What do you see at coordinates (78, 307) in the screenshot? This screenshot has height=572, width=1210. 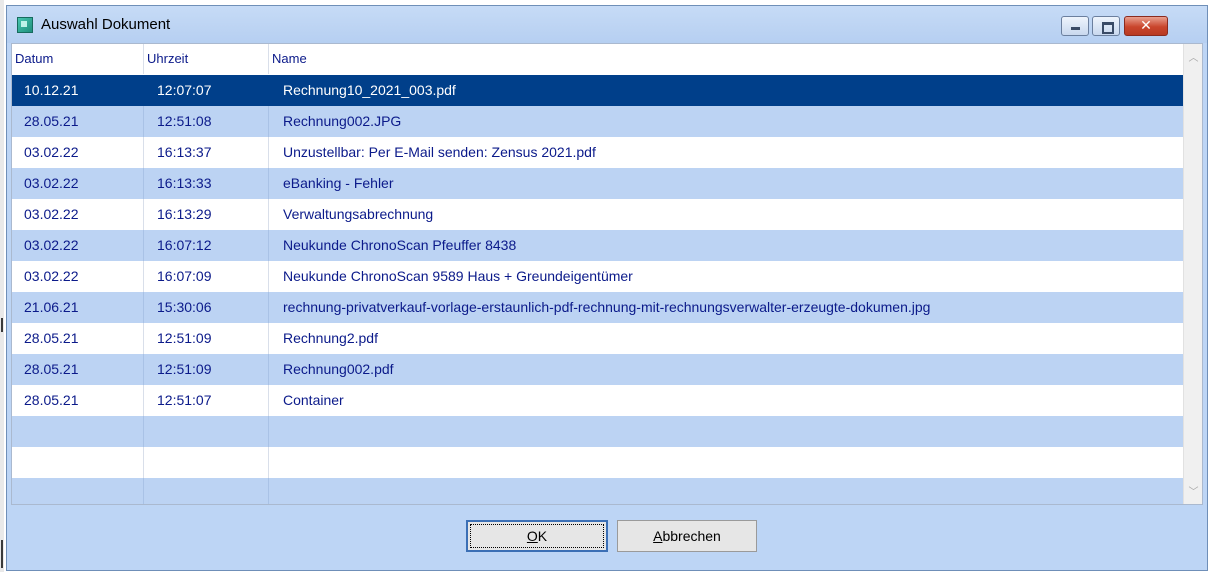 I see `cell-datum: 21.06.21` at bounding box center [78, 307].